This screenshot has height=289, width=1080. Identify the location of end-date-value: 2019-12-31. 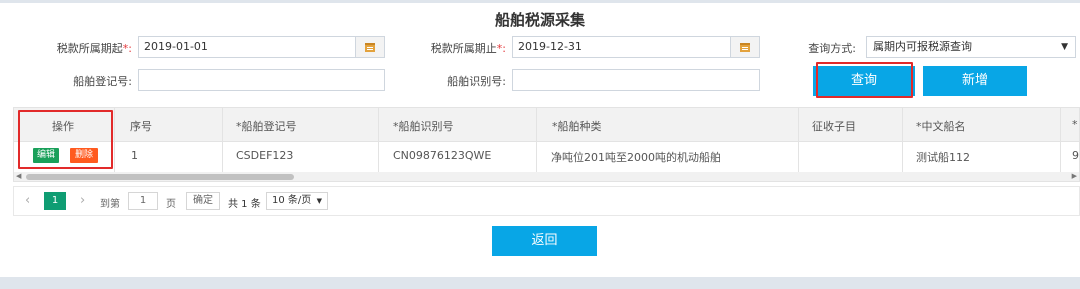
(550, 46).